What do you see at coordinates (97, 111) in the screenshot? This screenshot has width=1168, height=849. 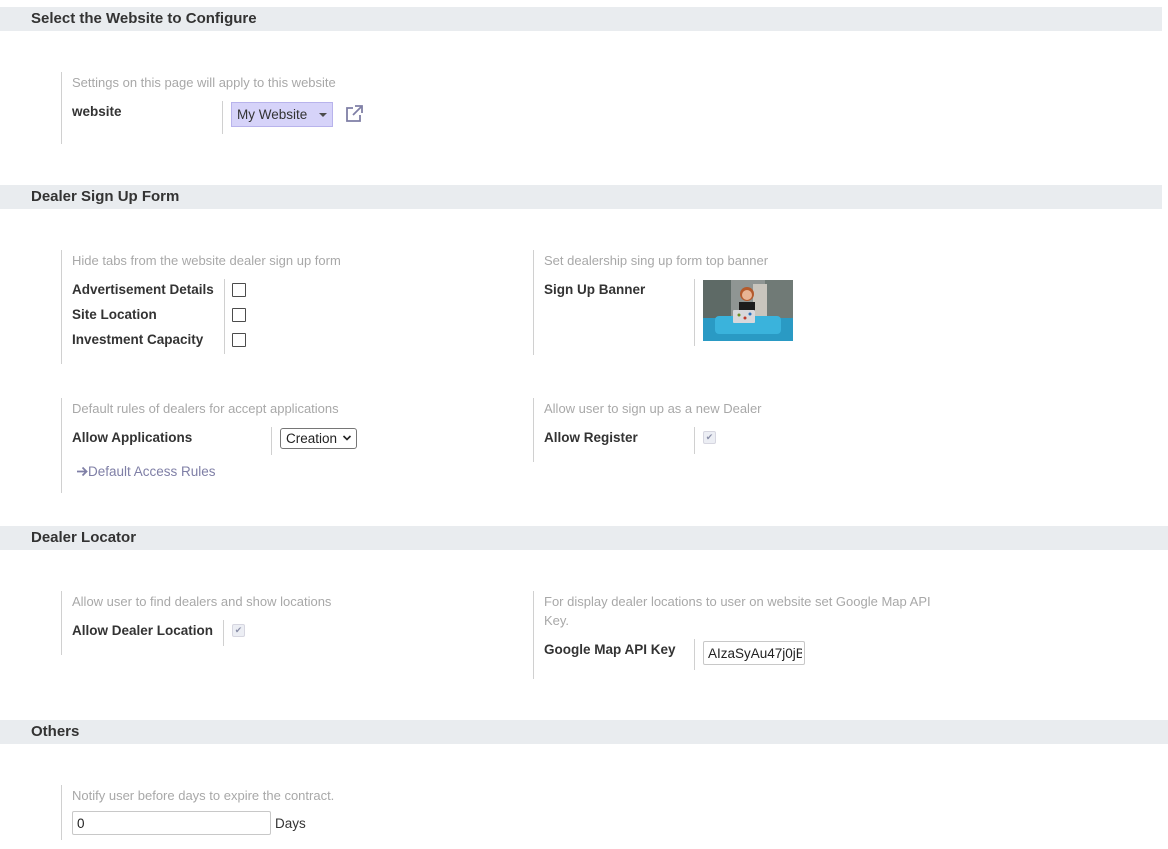 I see `website-label: website` at bounding box center [97, 111].